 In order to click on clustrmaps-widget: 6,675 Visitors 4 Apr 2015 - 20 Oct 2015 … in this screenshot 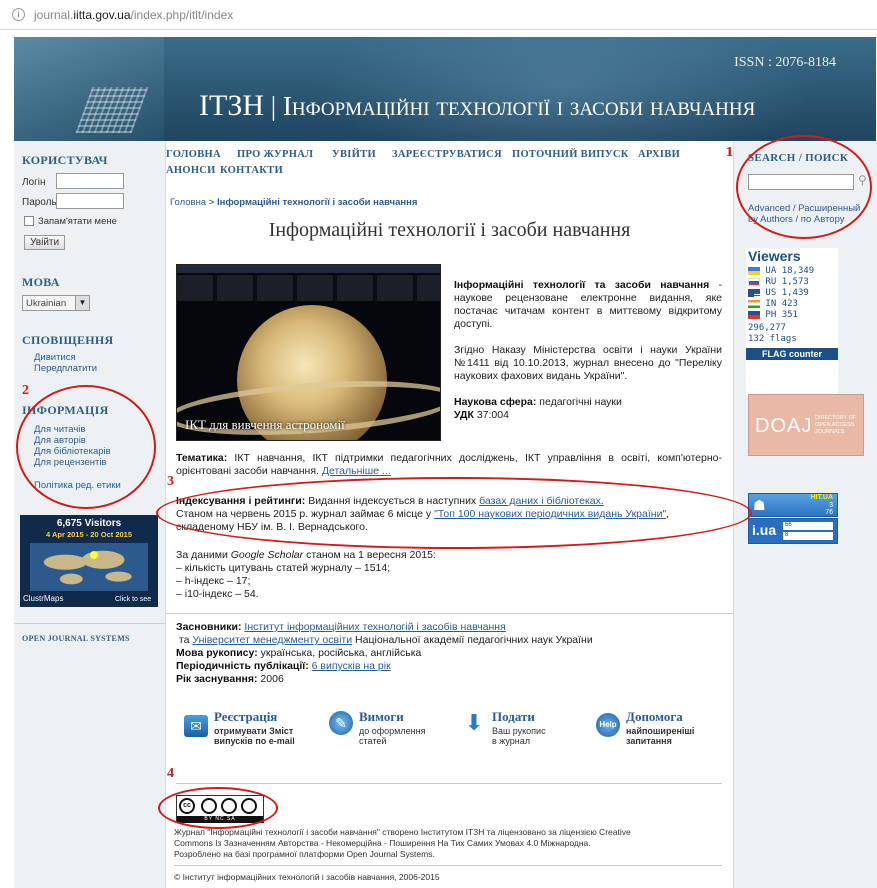, I will do `click(89, 561)`.